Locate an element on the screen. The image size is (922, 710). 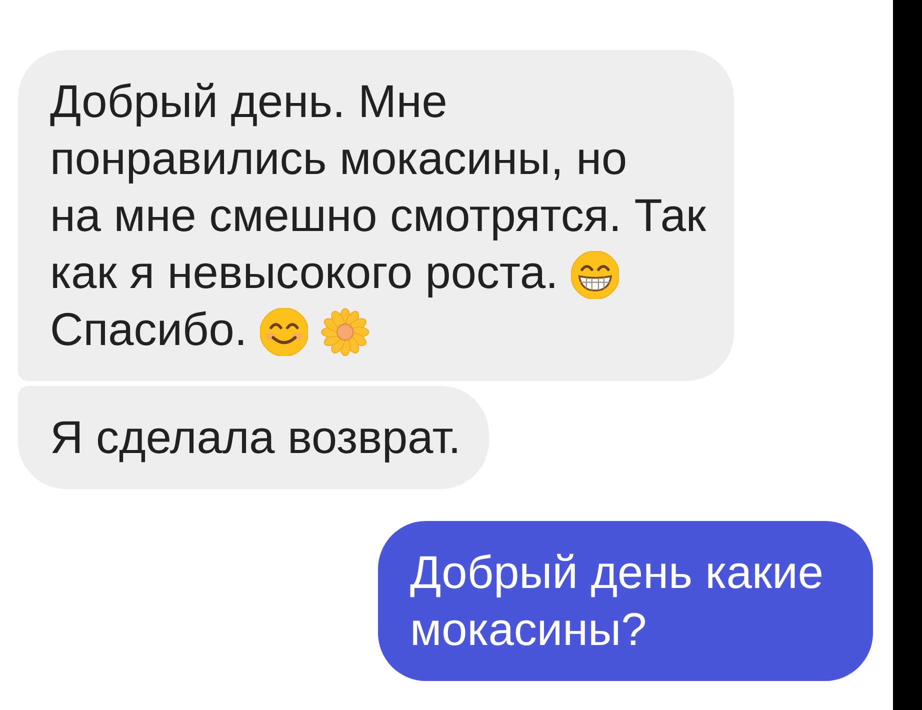
flower-icon is located at coordinates (345, 332).